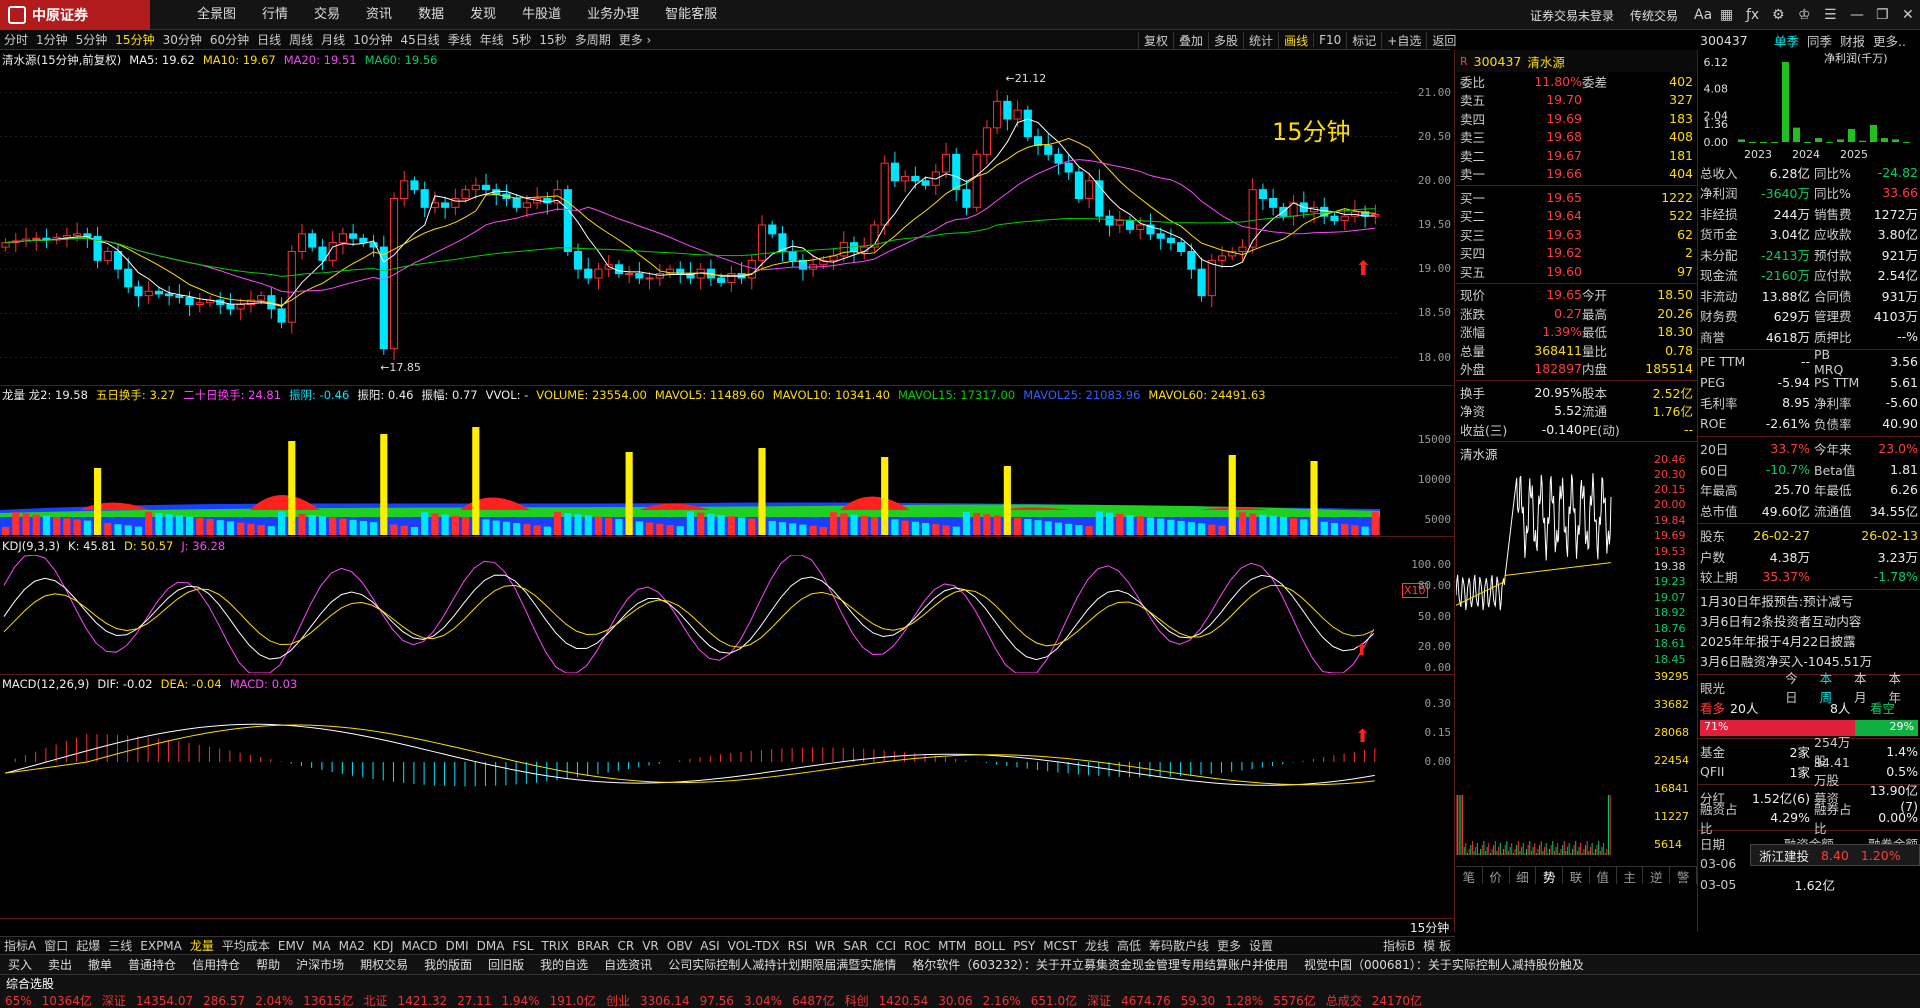  What do you see at coordinates (1829, 15) in the screenshot?
I see `menu-icon: ☰` at bounding box center [1829, 15].